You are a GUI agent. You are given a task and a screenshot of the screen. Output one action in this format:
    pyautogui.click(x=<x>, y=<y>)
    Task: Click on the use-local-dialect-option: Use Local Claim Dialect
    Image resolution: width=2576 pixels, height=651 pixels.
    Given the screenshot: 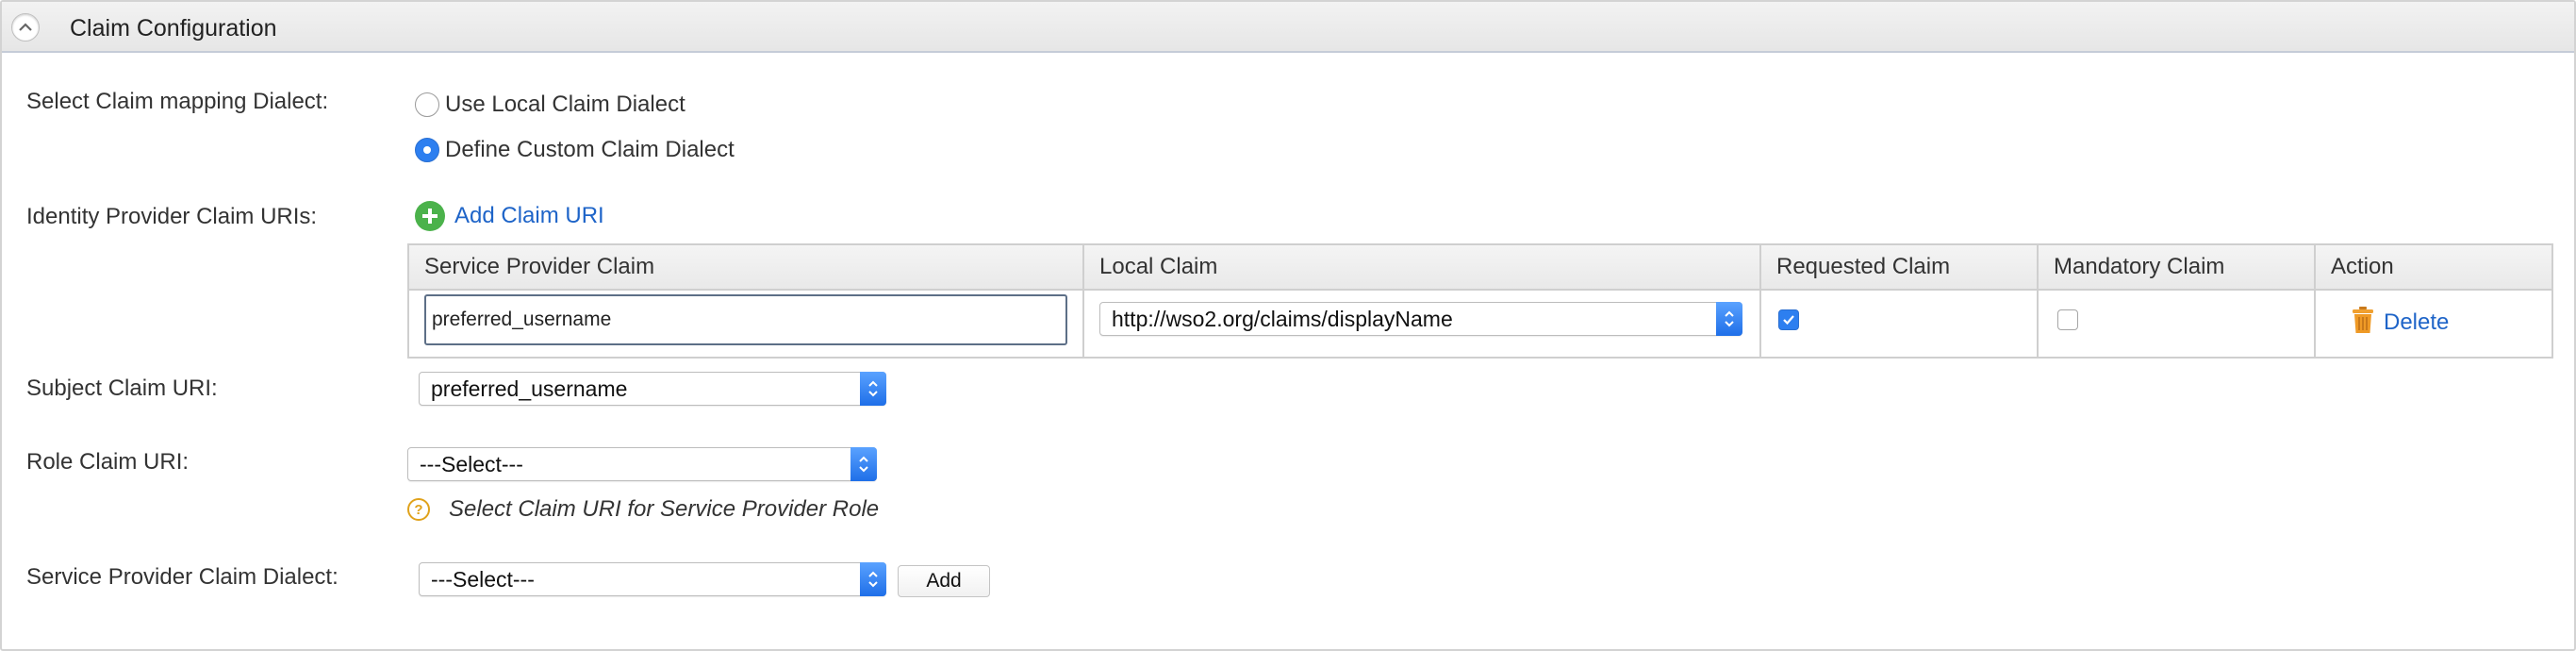 What is the action you would take?
    pyautogui.click(x=550, y=105)
    